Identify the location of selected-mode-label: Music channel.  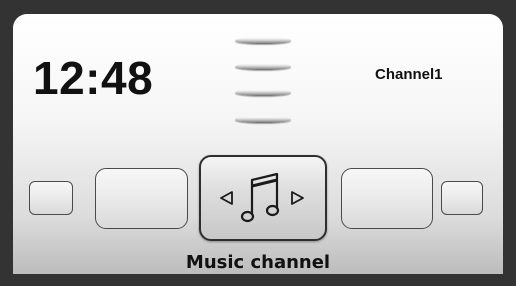
(258, 262).